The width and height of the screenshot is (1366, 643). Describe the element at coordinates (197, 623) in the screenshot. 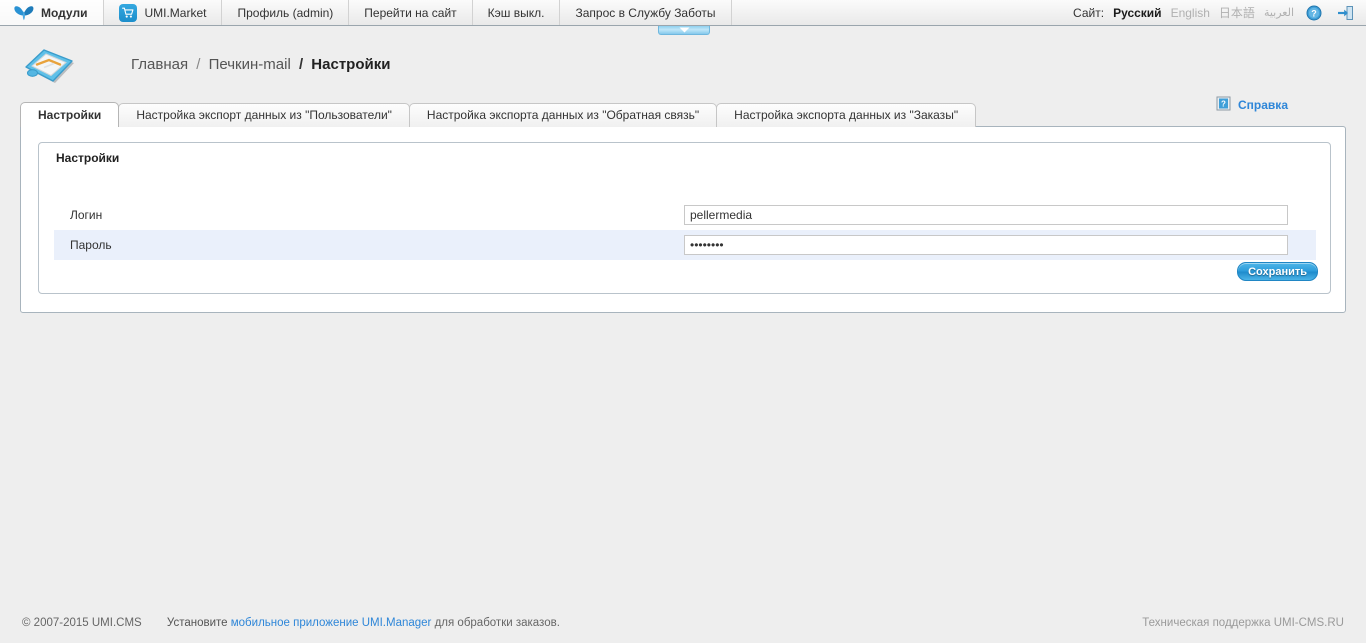

I see `install-prefix: Установите` at that location.